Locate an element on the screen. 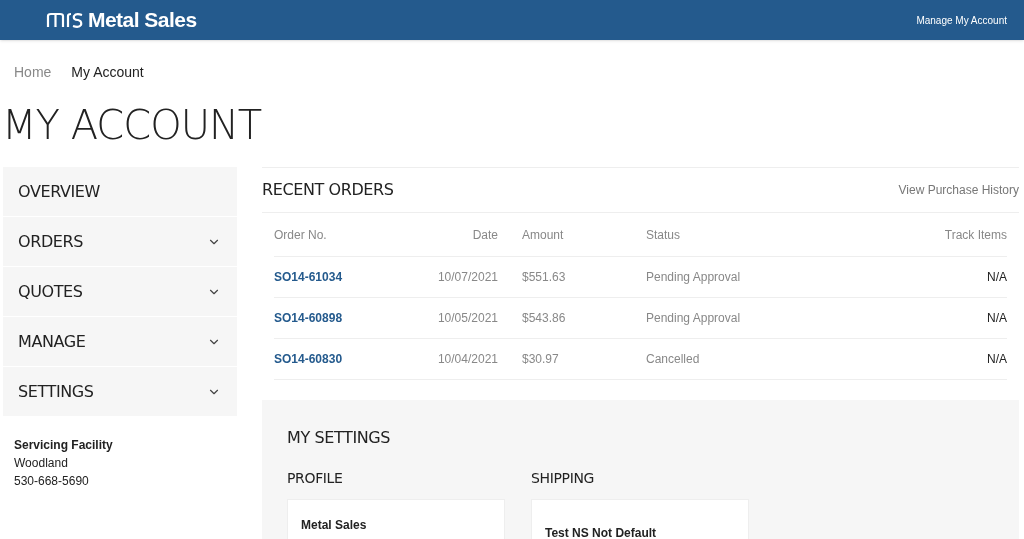  settings-section-title: PROFILE is located at coordinates (315, 478).